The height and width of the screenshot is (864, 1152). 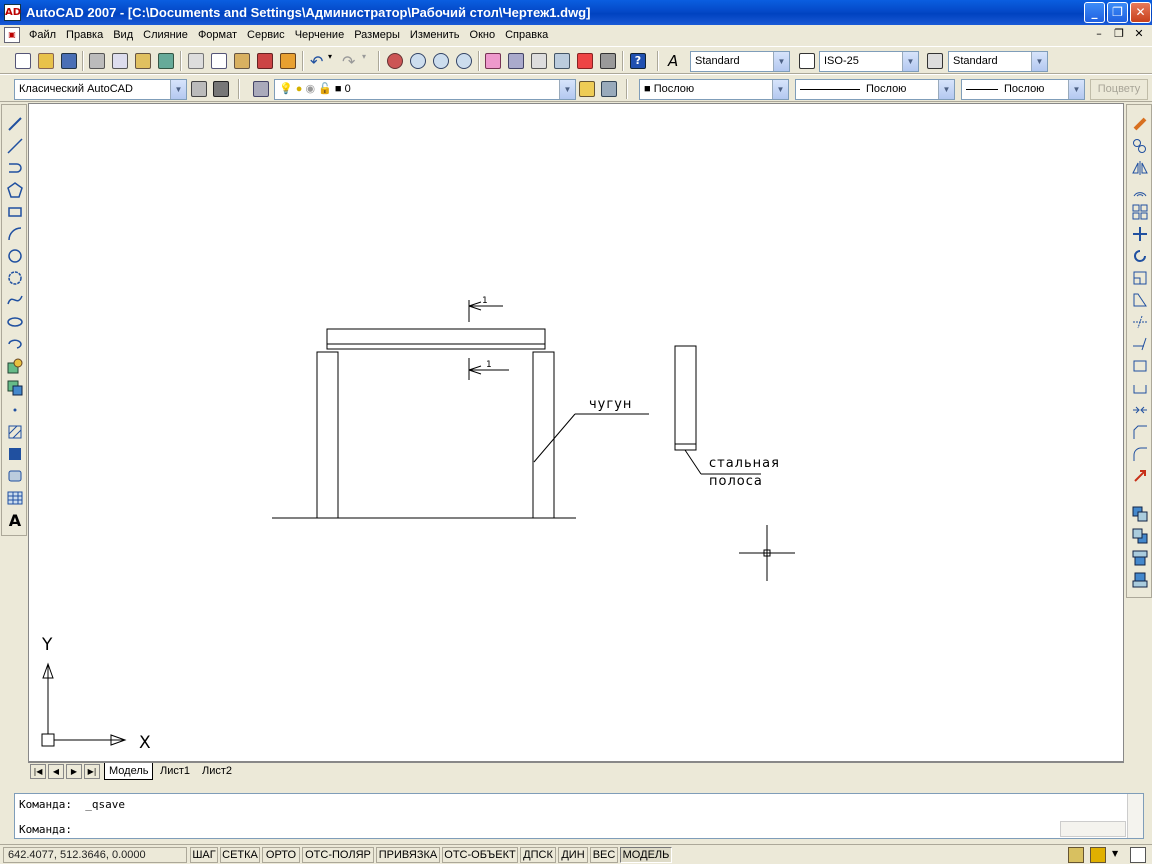 I want to click on ellipse-arc-icon, so click(x=15, y=344).